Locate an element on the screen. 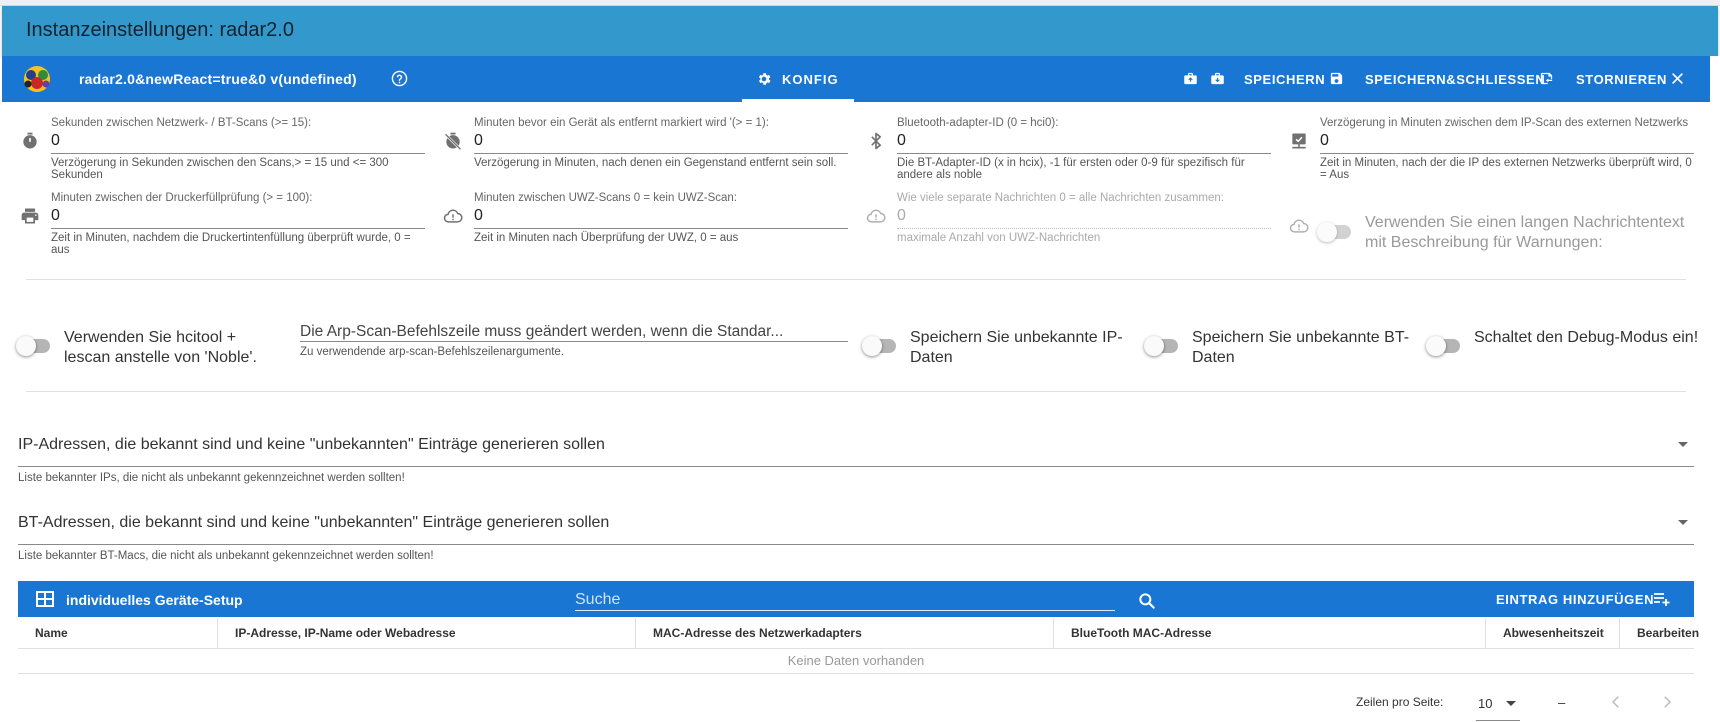 This screenshot has width=1720, height=722. printer-icon is located at coordinates (30, 216).